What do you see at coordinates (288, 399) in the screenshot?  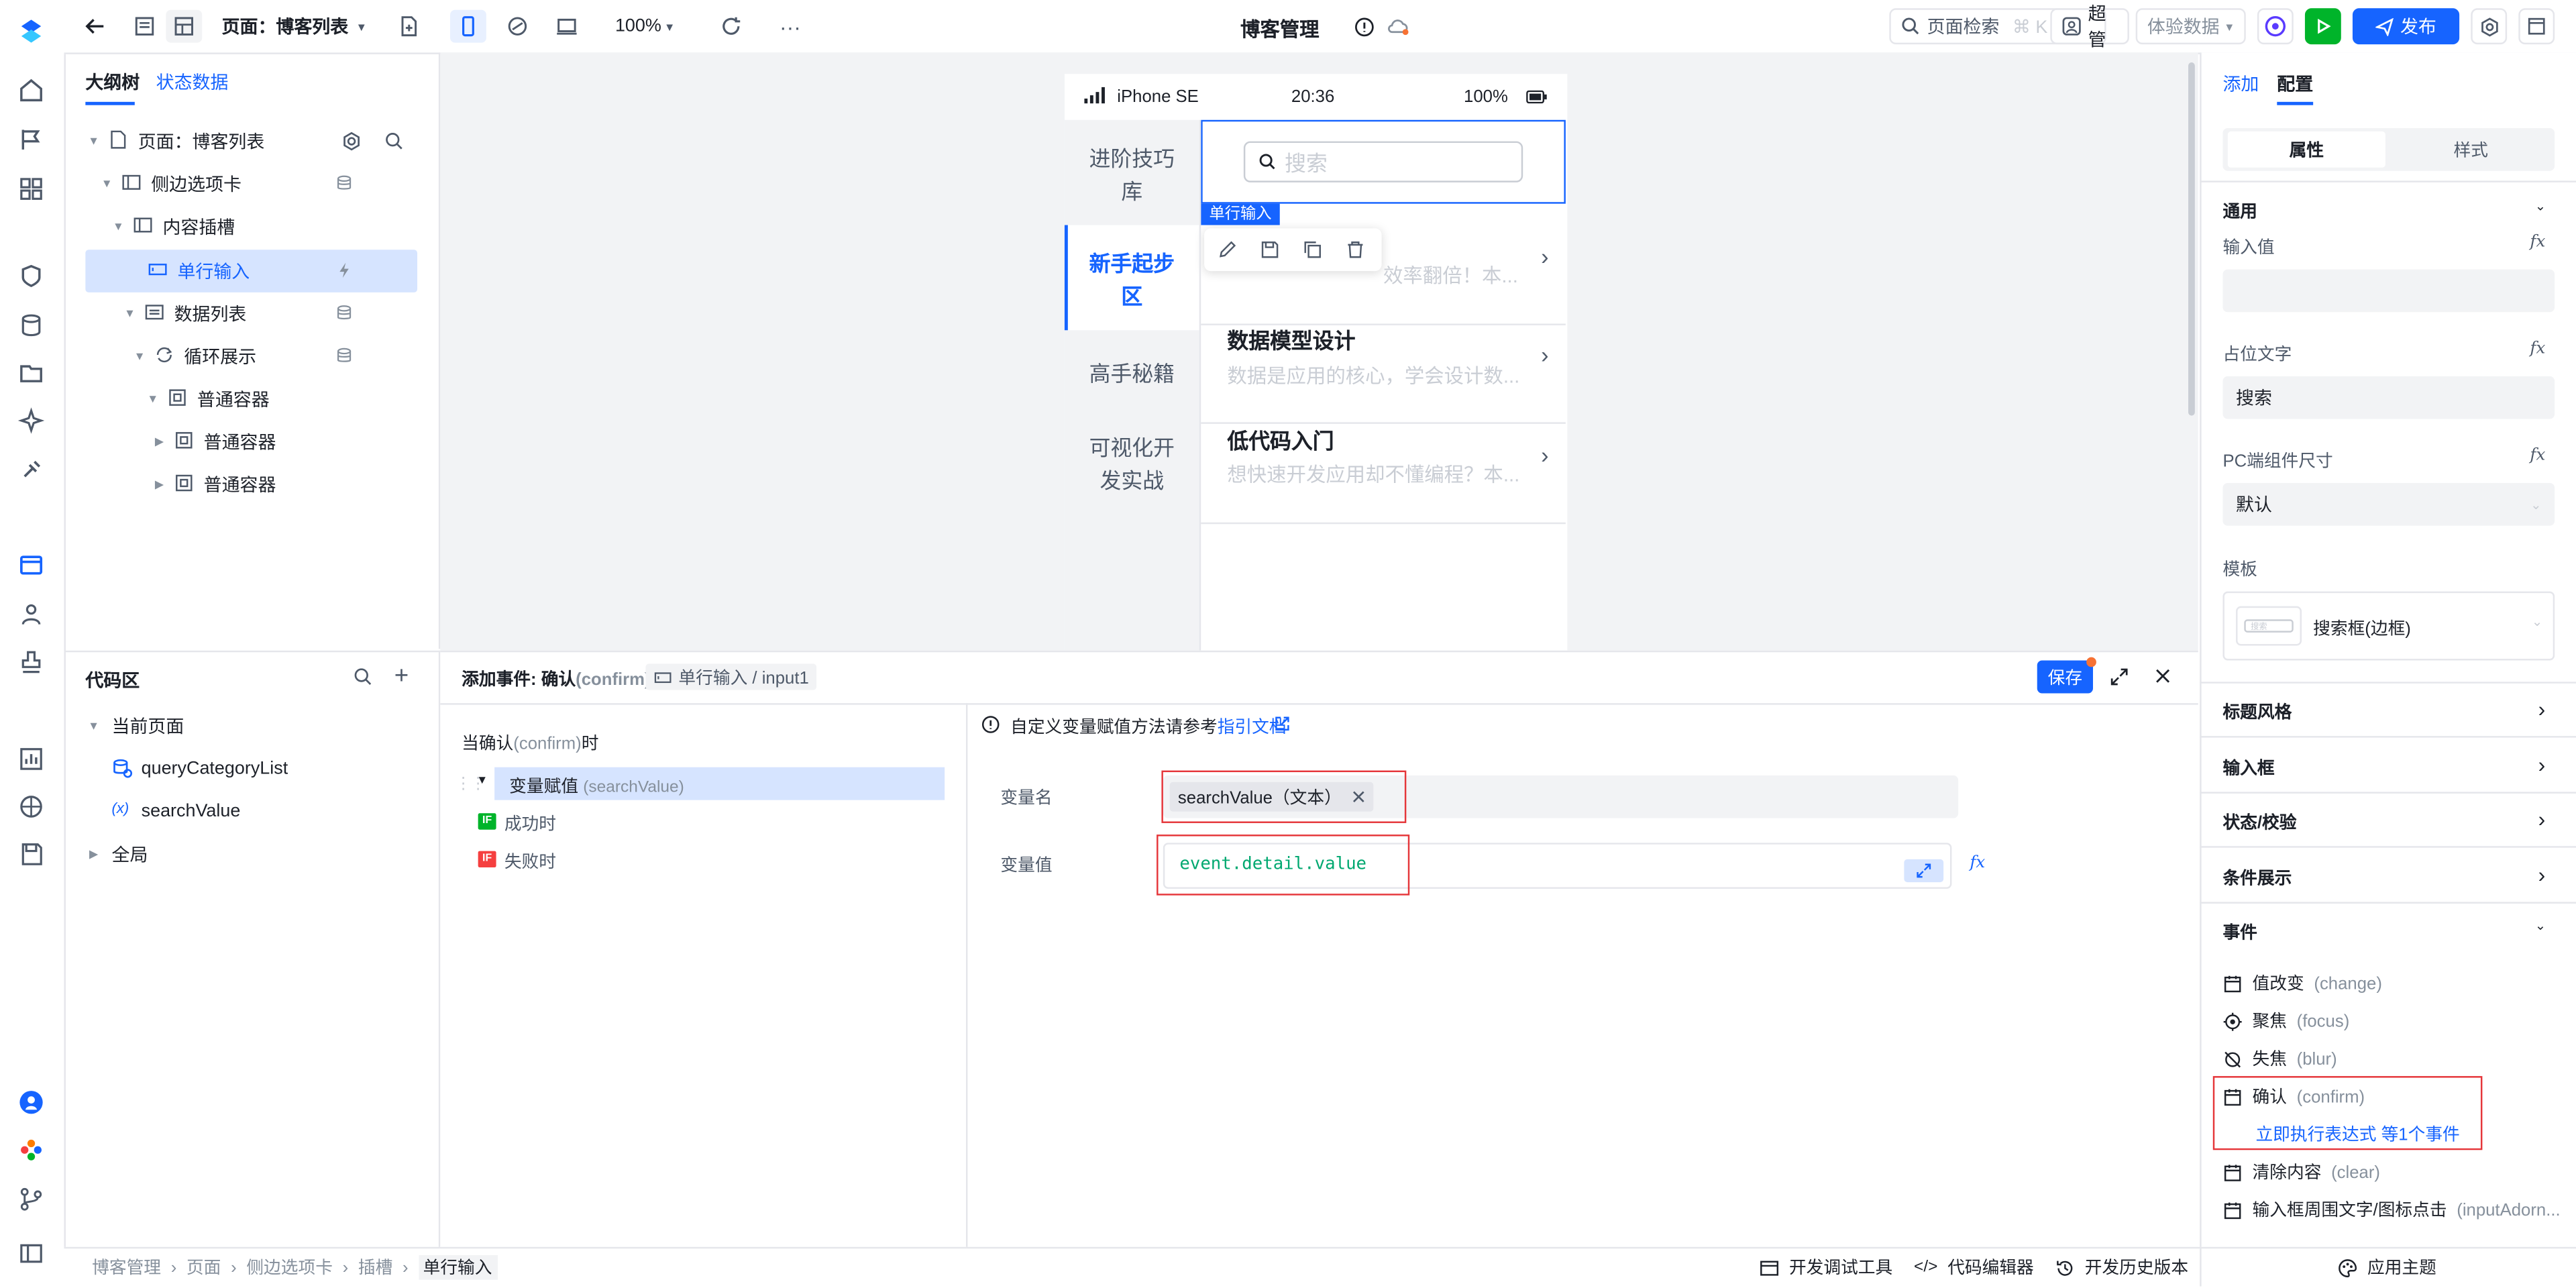 I see `tree-item-container: ▼ 普通容器` at bounding box center [288, 399].